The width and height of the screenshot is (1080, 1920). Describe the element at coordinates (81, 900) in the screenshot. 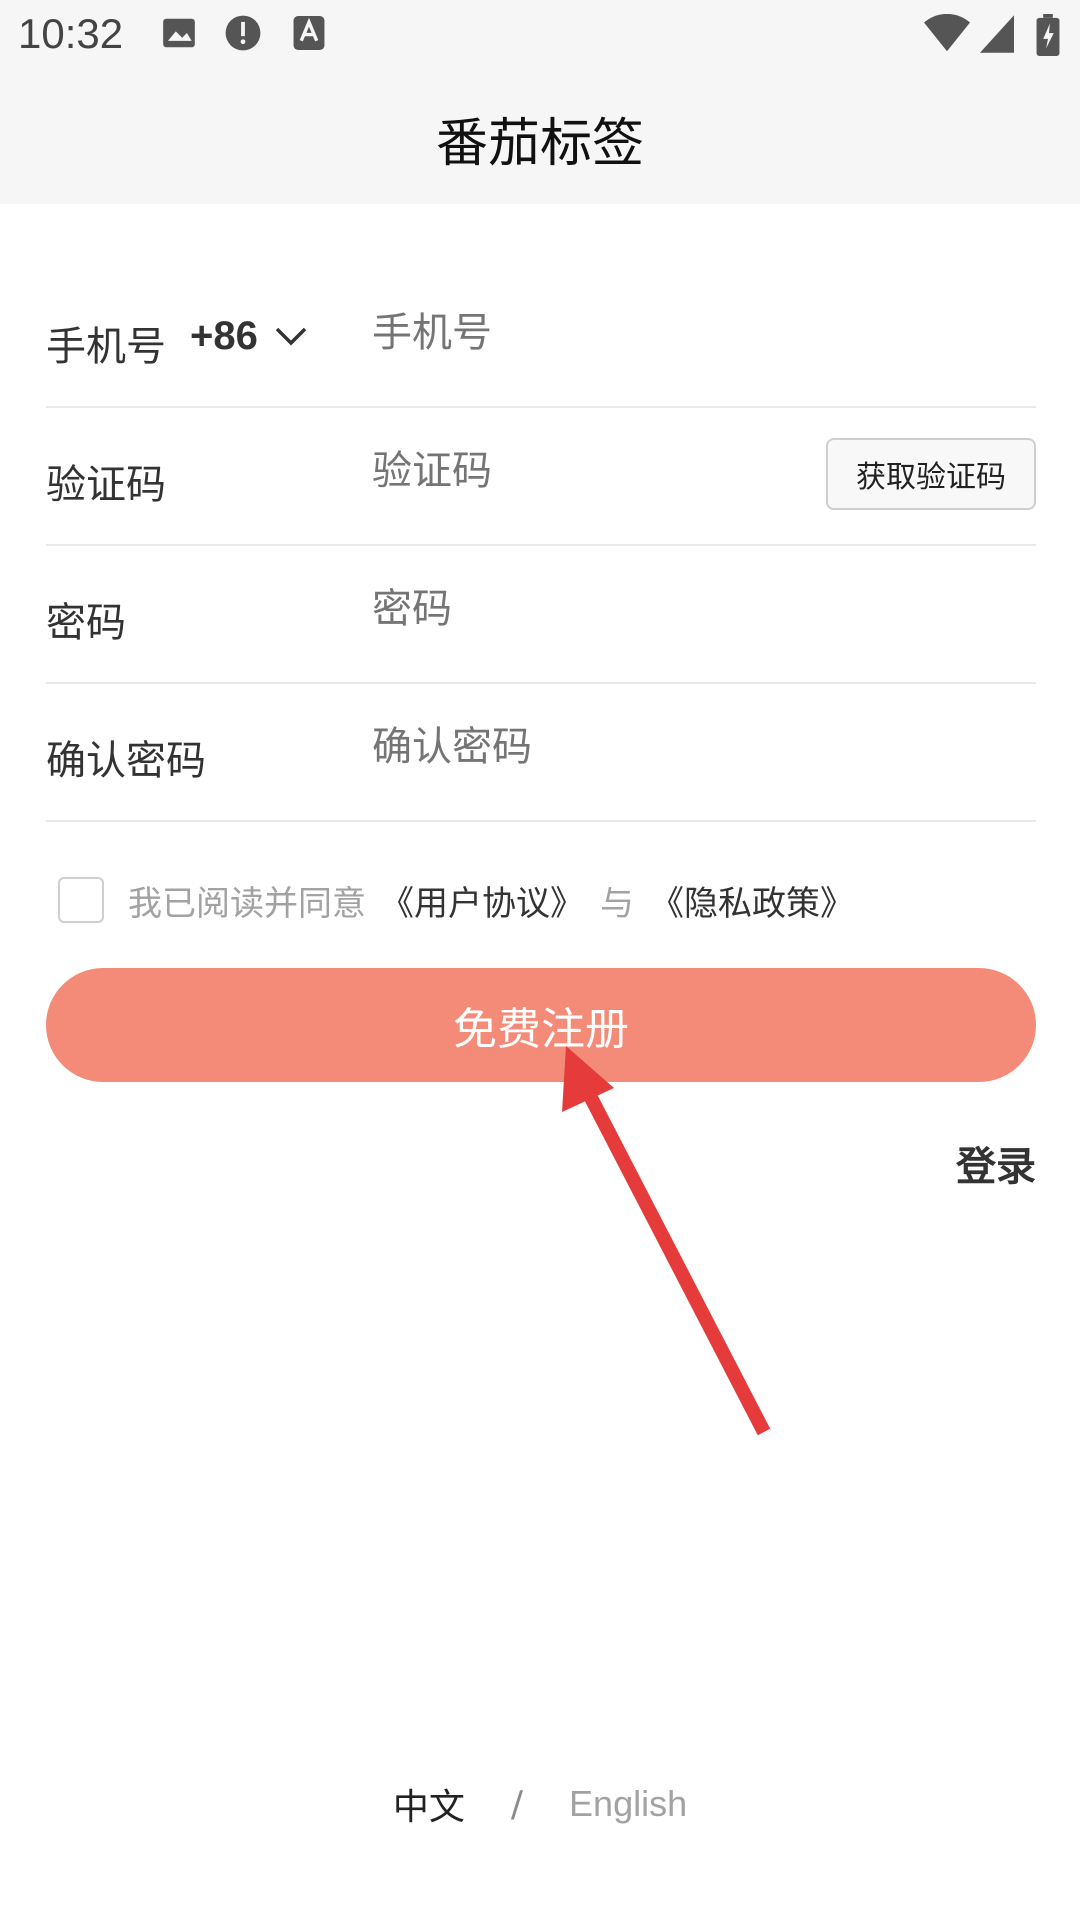

I see `agreement-checkbox` at that location.